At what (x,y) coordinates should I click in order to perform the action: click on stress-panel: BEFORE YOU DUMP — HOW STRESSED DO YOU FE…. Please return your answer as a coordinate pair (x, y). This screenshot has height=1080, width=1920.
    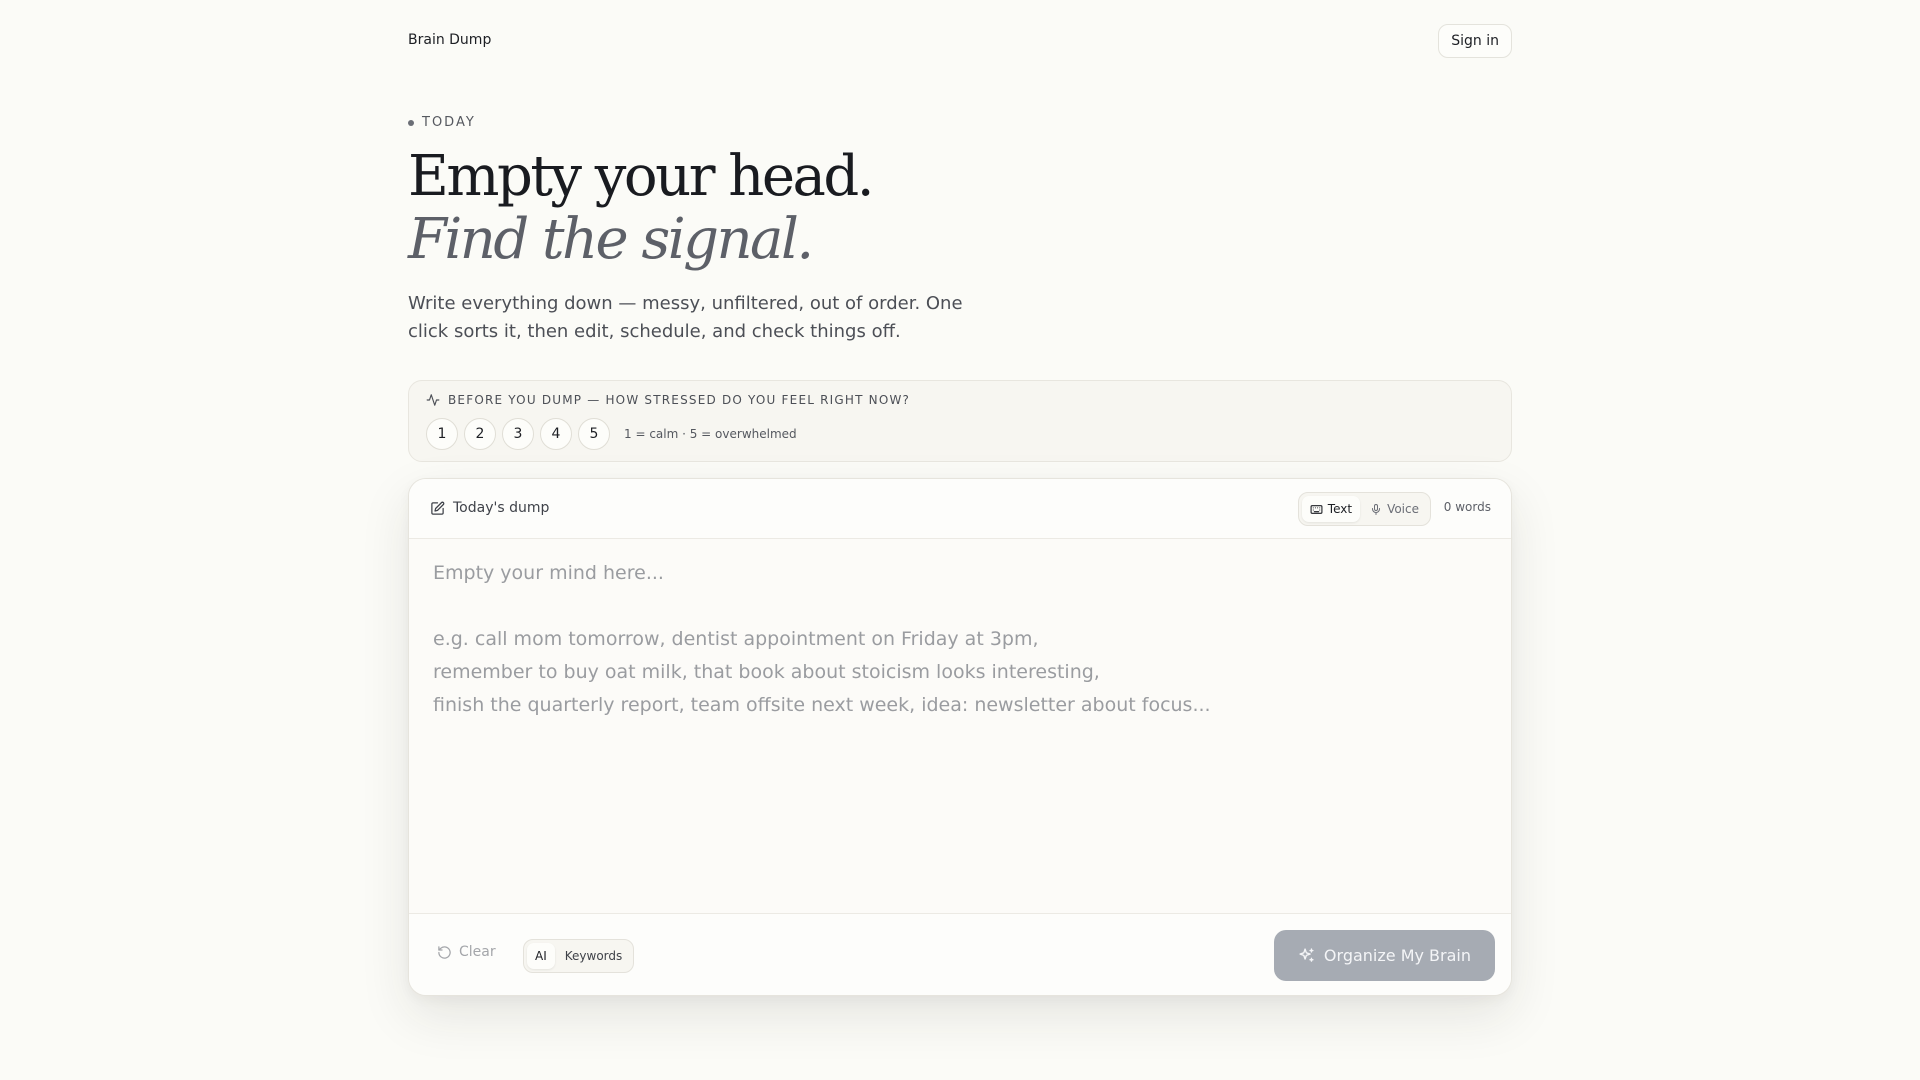
    Looking at the image, I should click on (960, 421).